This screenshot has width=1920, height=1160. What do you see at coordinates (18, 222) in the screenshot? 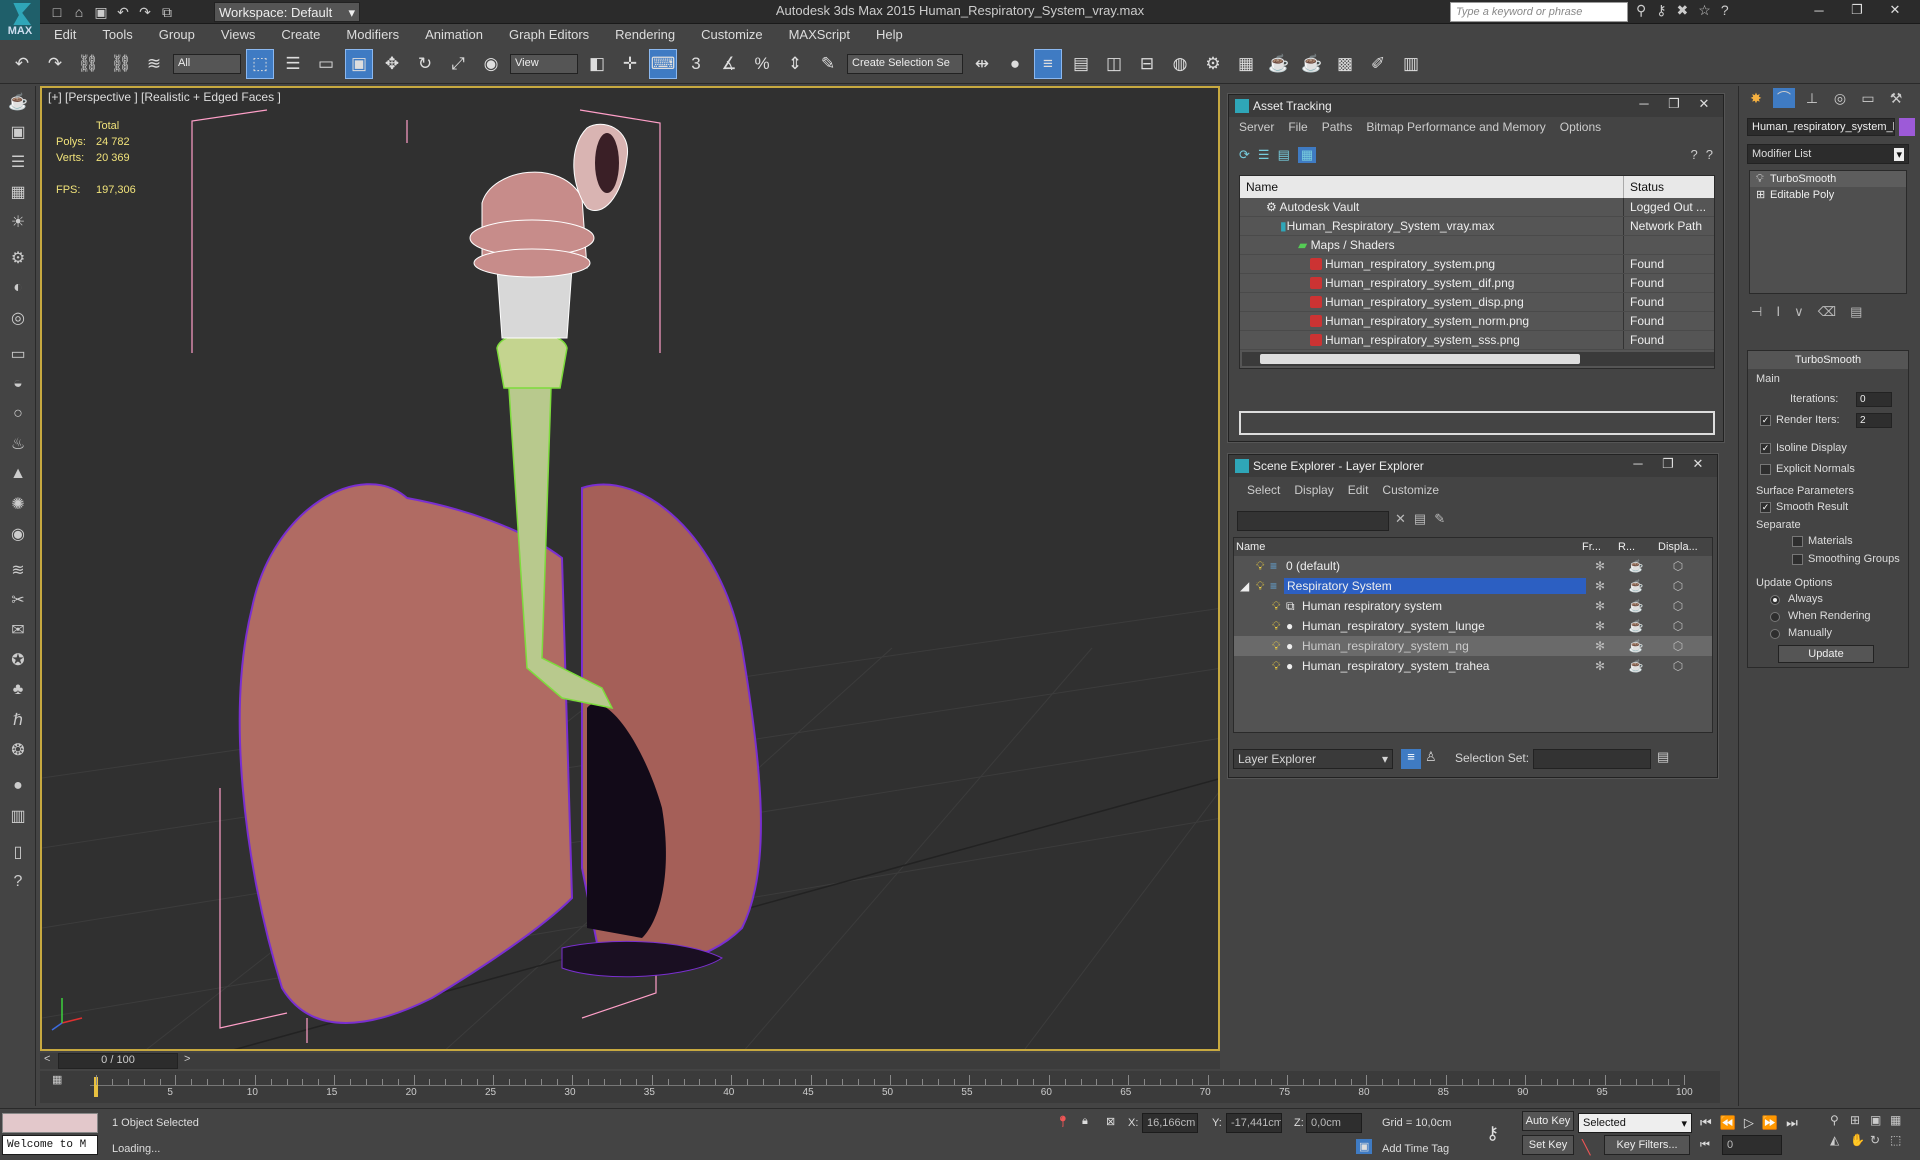
I see `light-icon: ☀` at bounding box center [18, 222].